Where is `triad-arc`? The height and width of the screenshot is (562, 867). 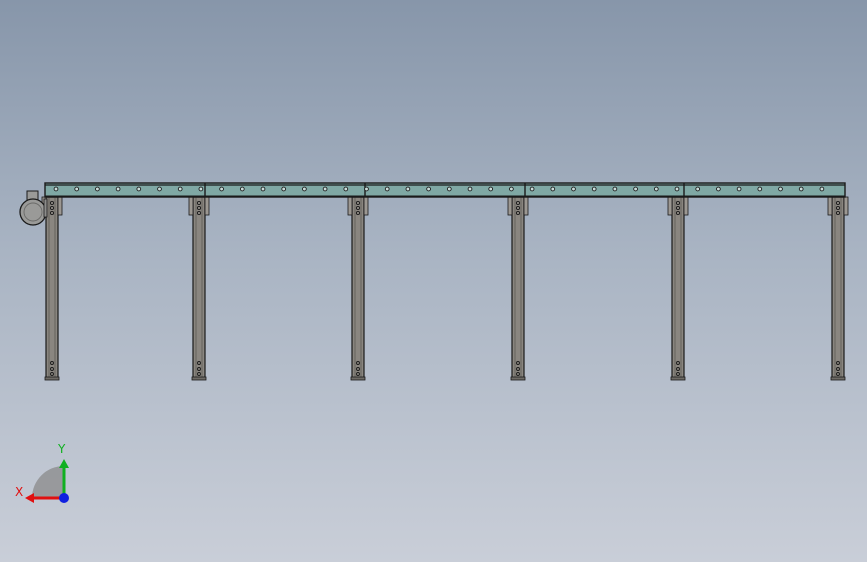
triad-arc is located at coordinates (48, 482).